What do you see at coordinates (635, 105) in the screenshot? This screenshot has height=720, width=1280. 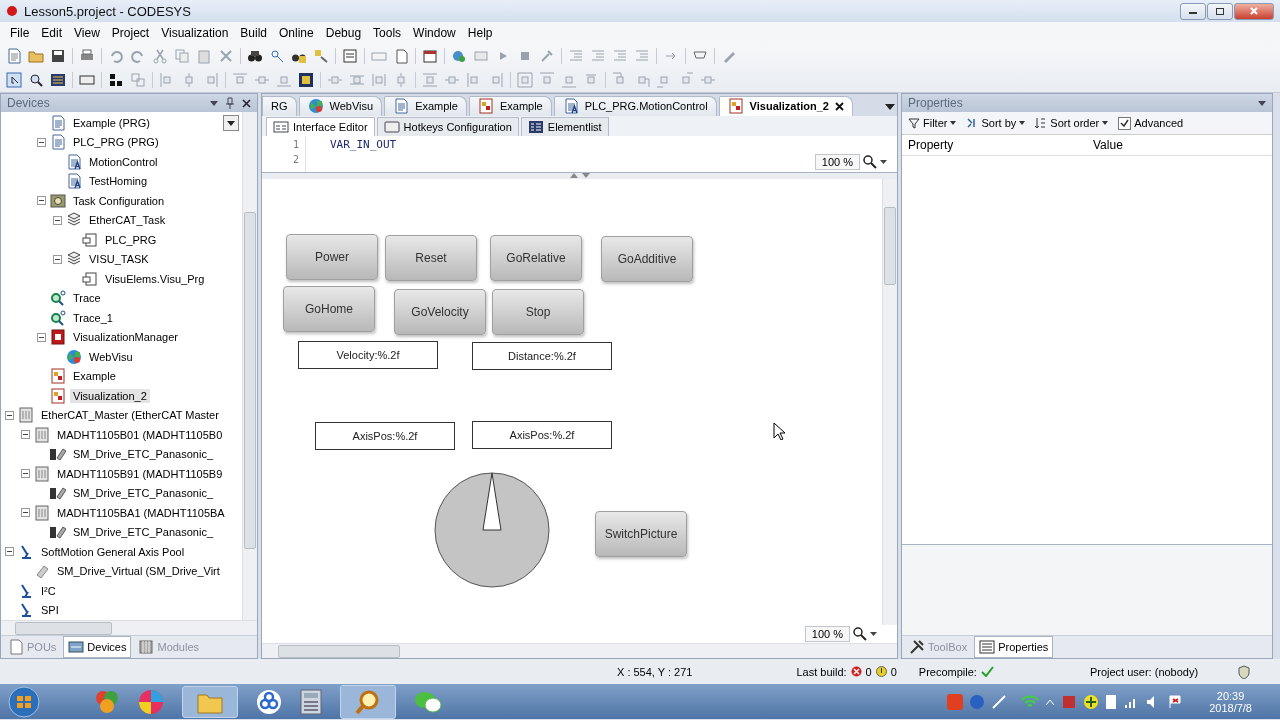 I see `document-tab: PLC_PRG.MotionControl` at bounding box center [635, 105].